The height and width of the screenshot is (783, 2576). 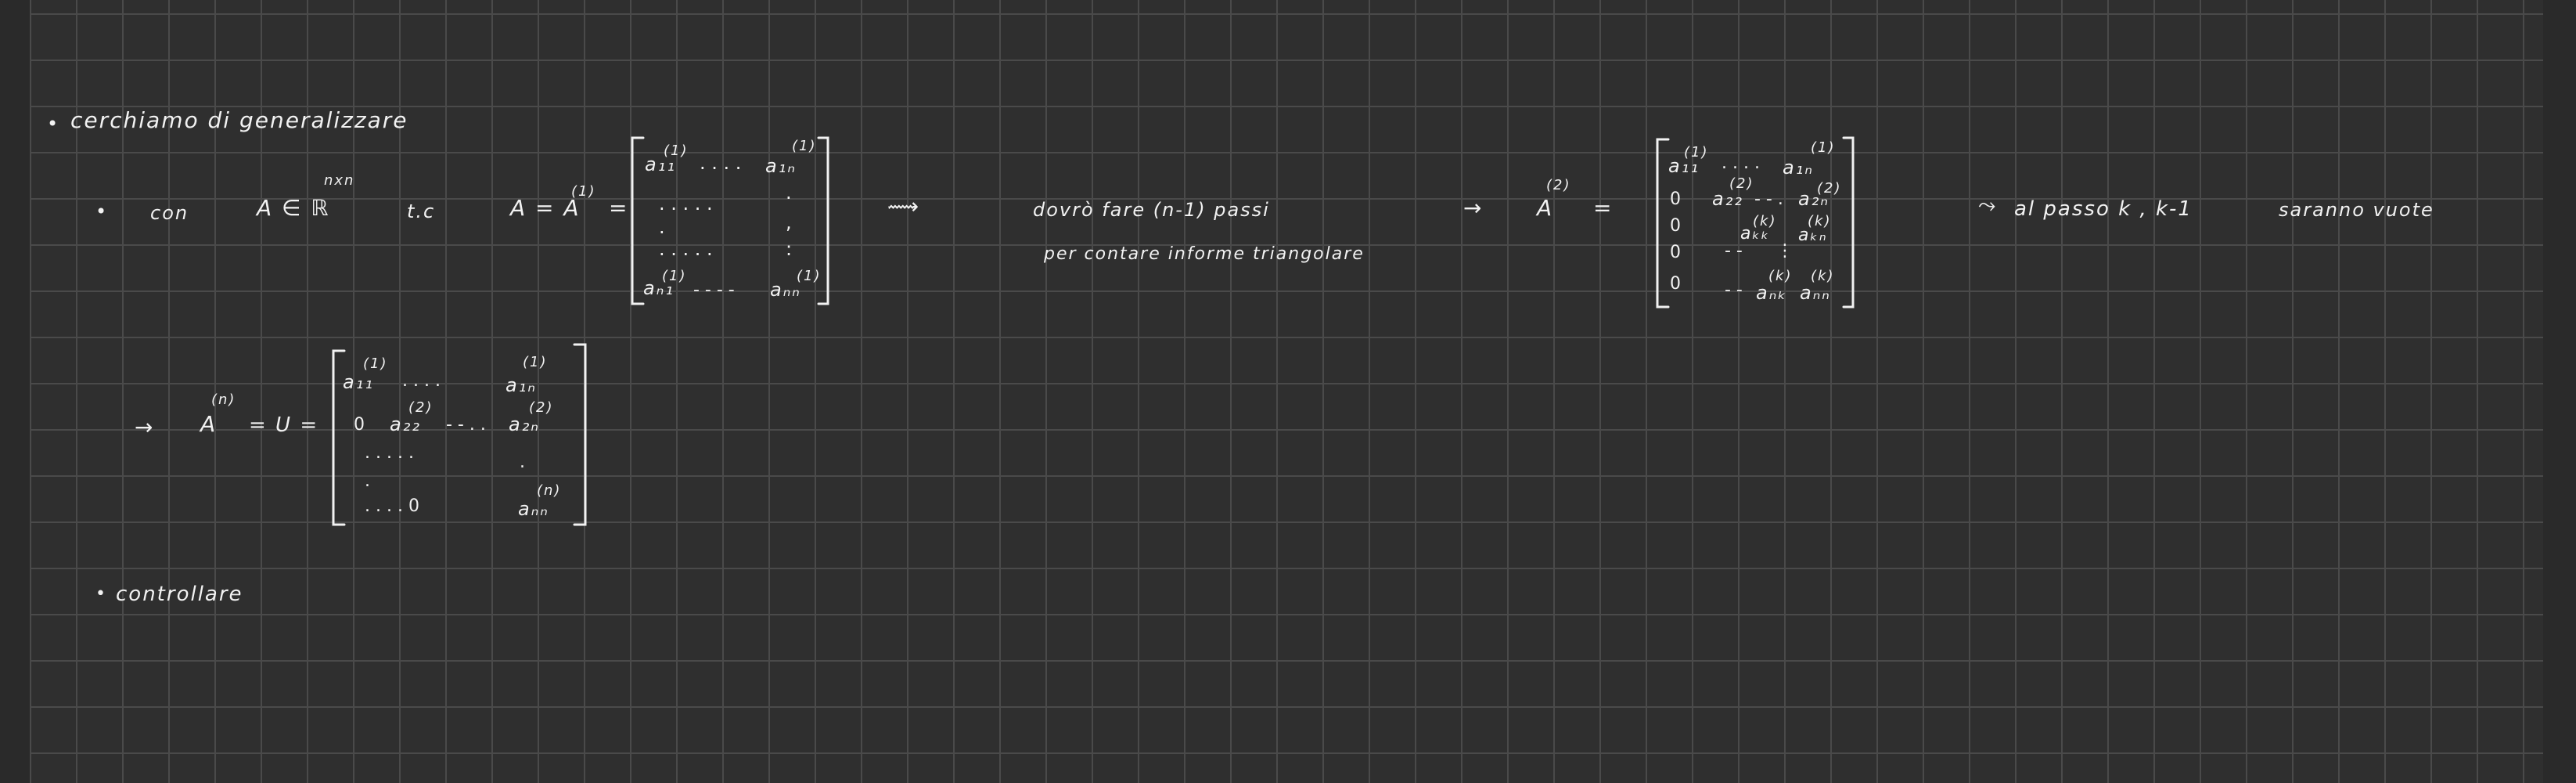 What do you see at coordinates (638, 220) in the screenshot?
I see `matrix1-left-bracket` at bounding box center [638, 220].